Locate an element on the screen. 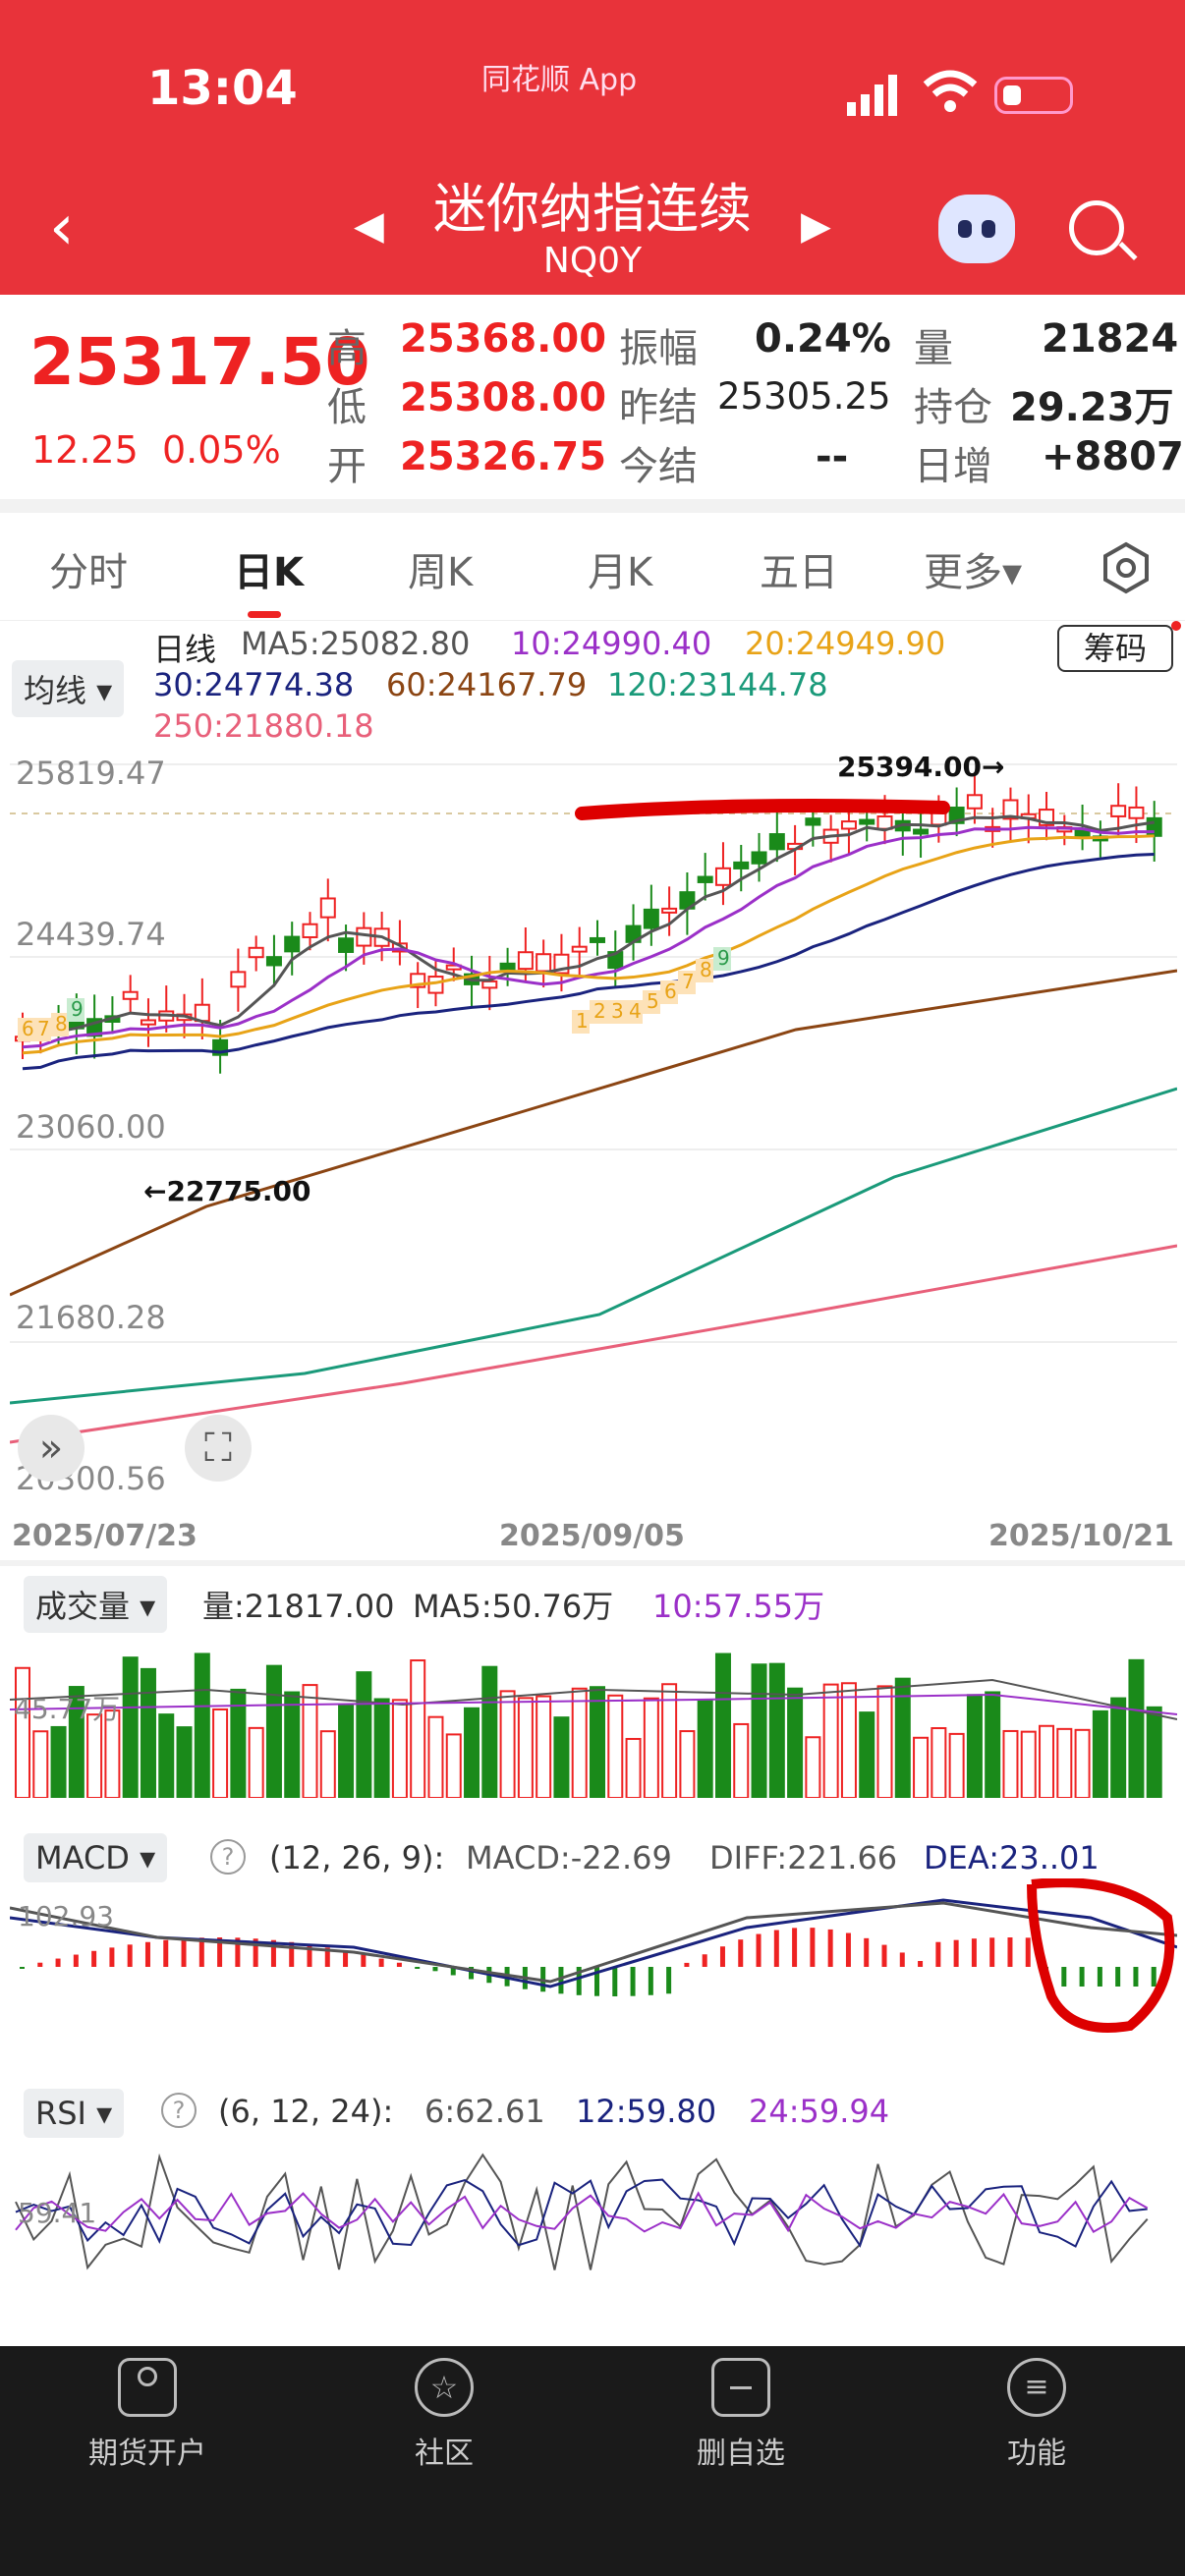  ma-label: 日线 is located at coordinates (185, 649).